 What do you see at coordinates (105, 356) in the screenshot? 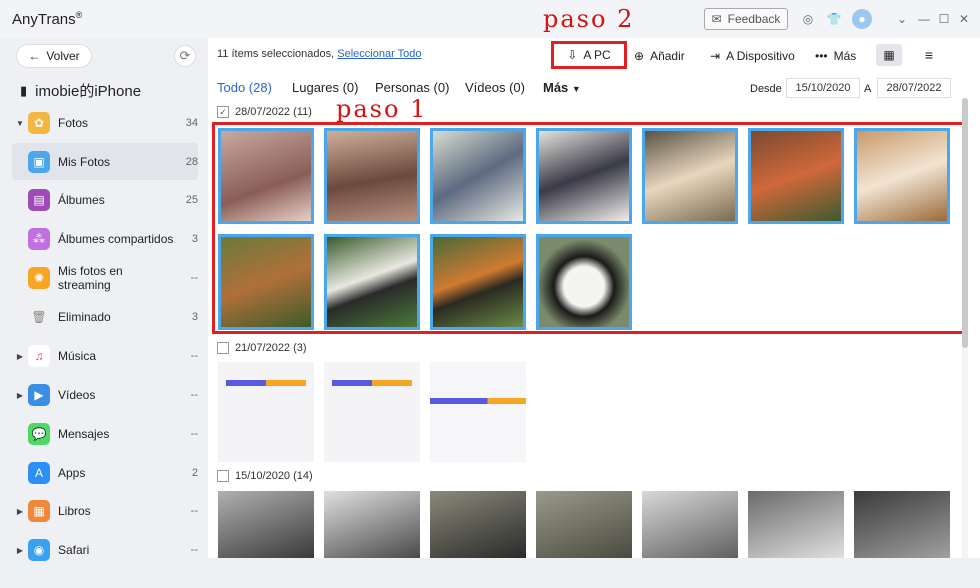
I see `sidebar-item-music: ▶ ♫ Música --` at bounding box center [105, 356].